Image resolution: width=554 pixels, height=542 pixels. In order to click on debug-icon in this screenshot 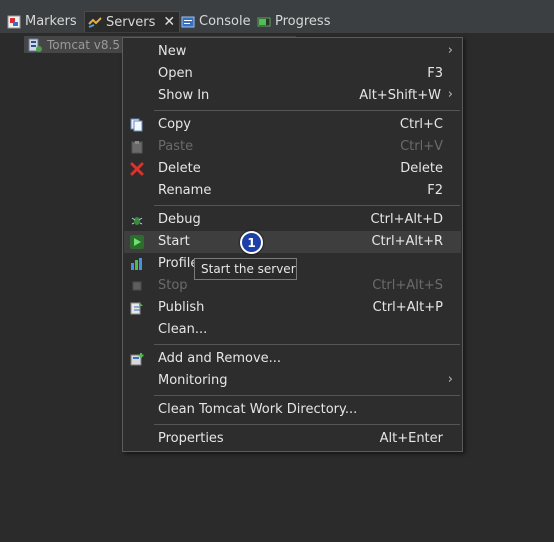, I will do `click(137, 220)`.